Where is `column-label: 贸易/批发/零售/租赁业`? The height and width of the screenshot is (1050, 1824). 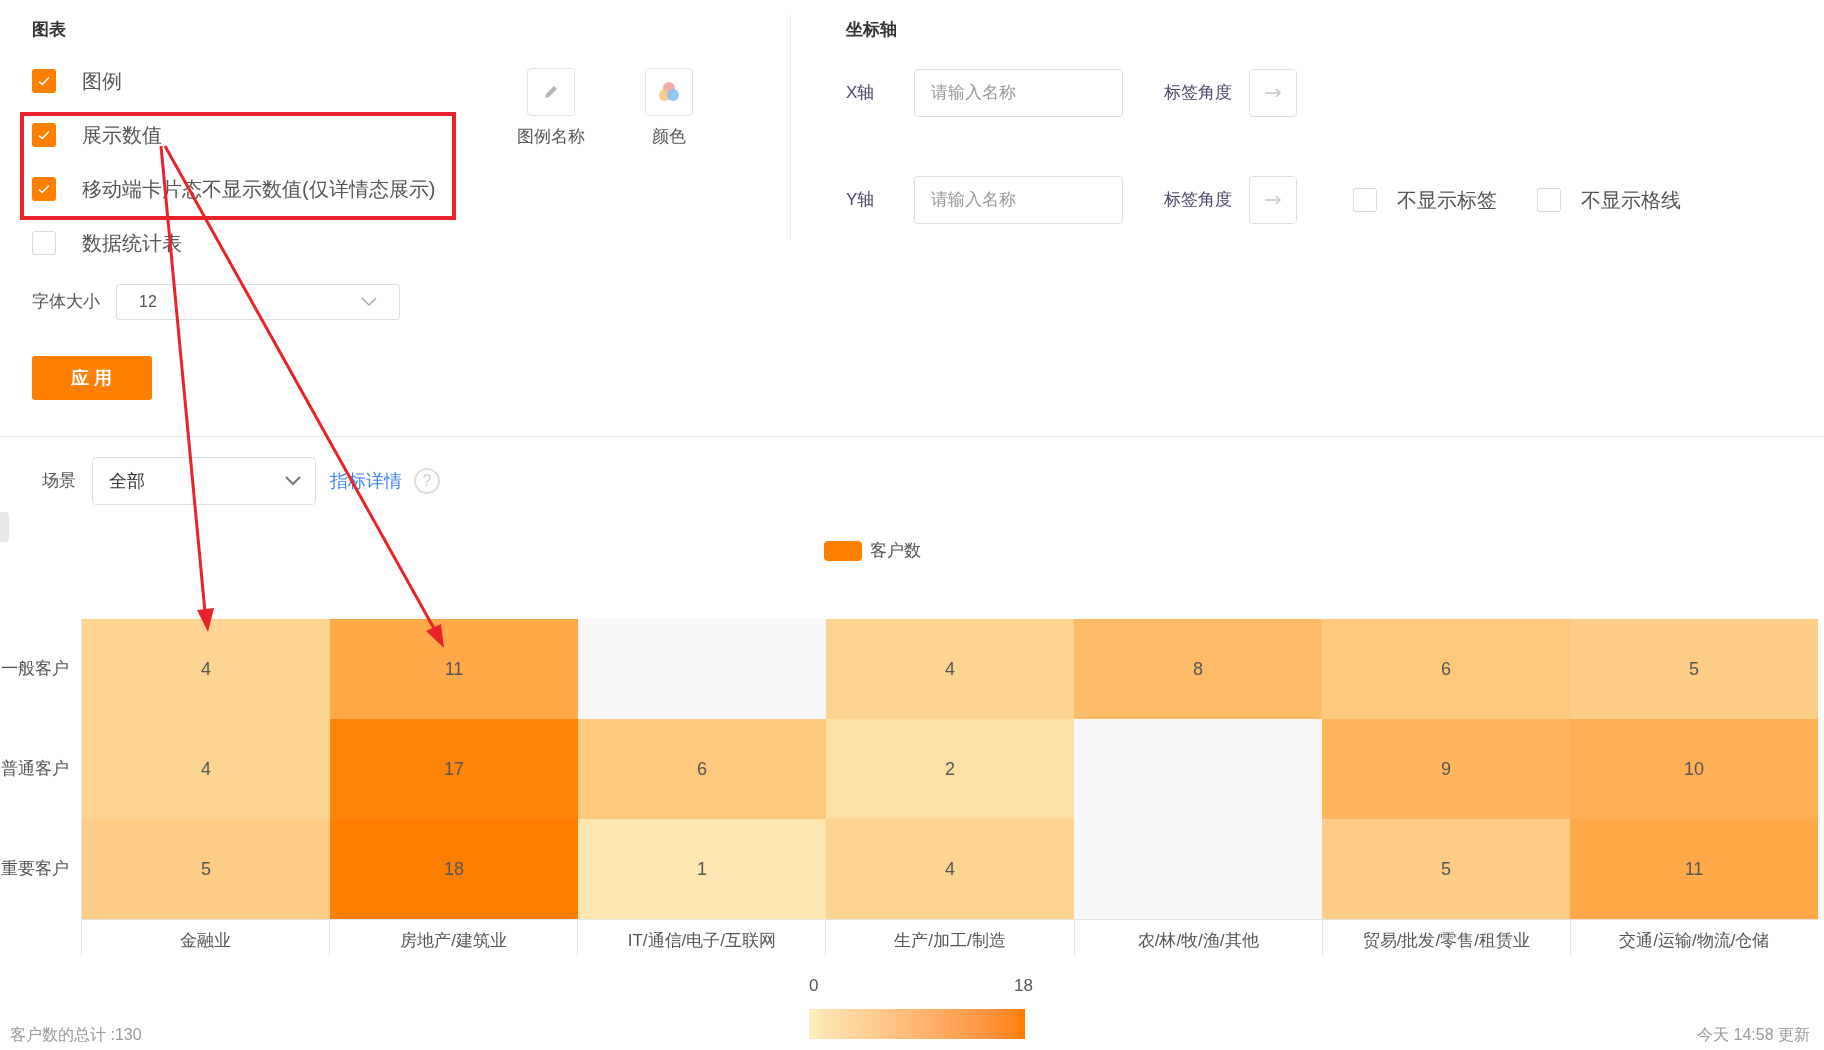
column-label: 贸易/批发/零售/租赁业 is located at coordinates (1446, 941).